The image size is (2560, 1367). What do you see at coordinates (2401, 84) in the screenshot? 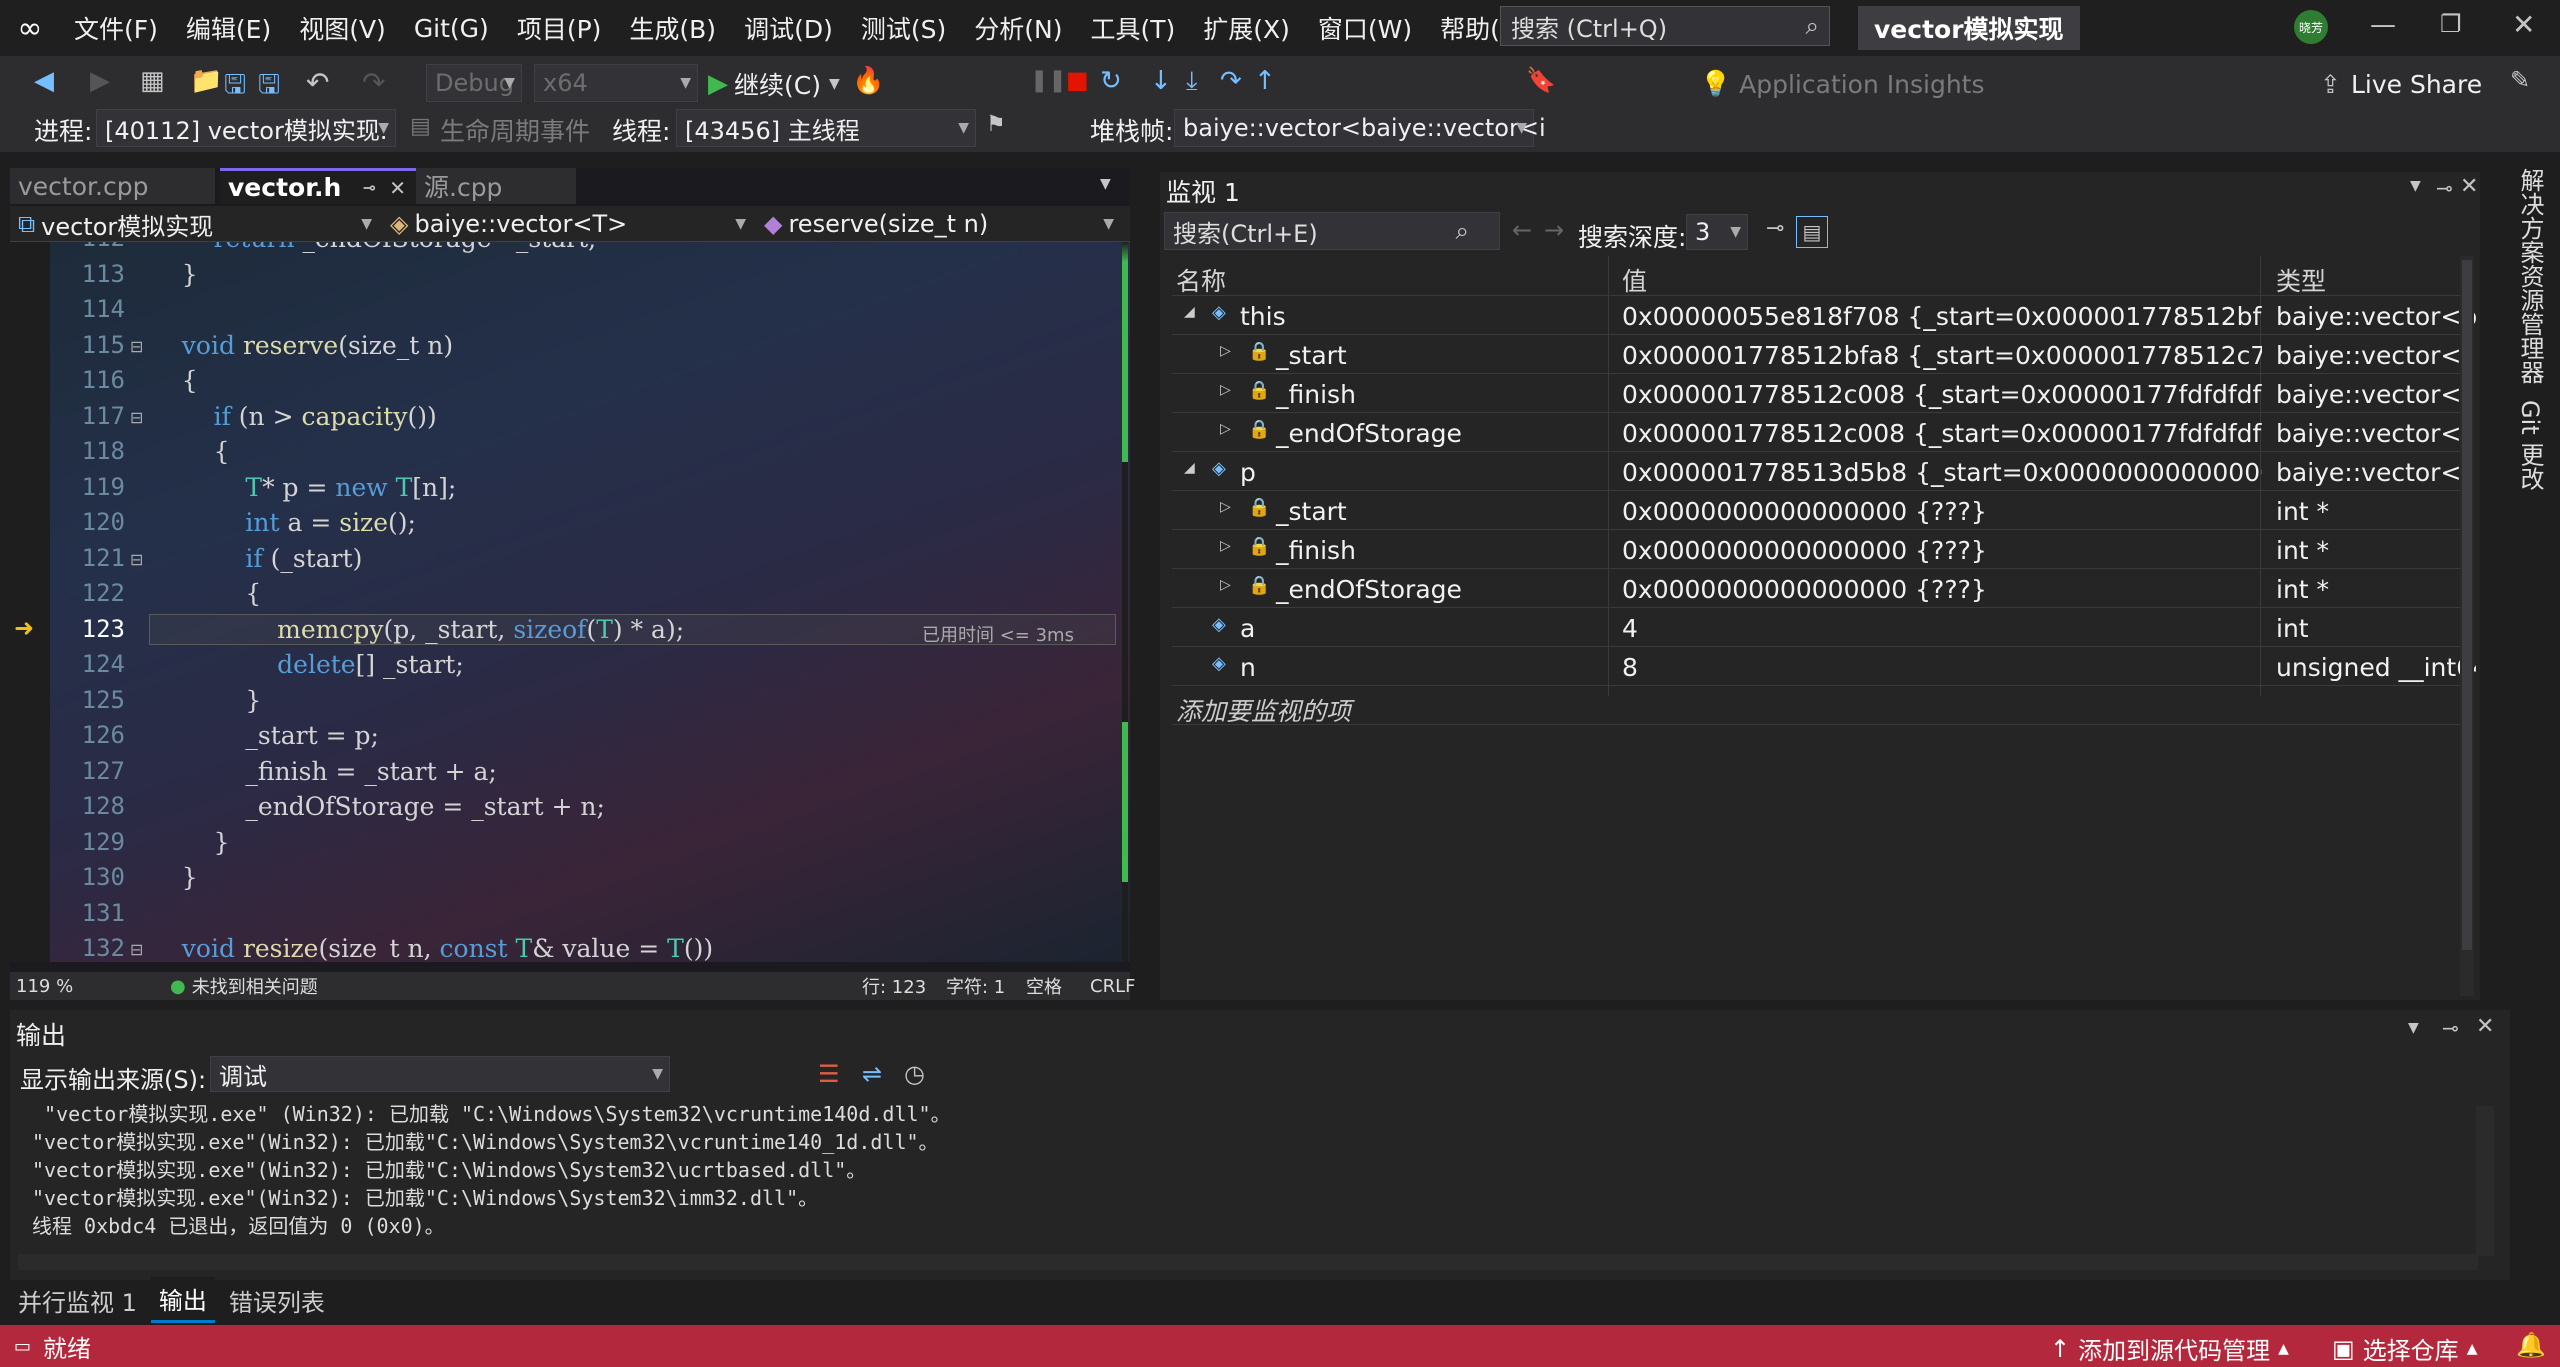
I see `live-share-button: ⇪ Live Share` at bounding box center [2401, 84].